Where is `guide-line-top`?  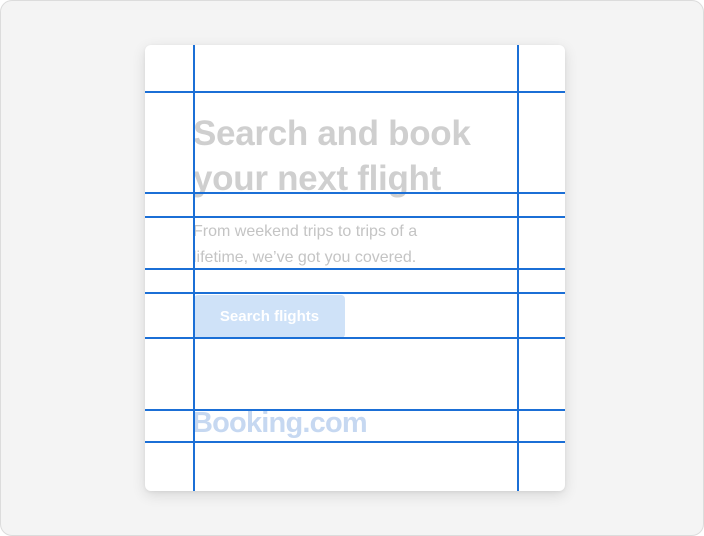 guide-line-top is located at coordinates (355, 92).